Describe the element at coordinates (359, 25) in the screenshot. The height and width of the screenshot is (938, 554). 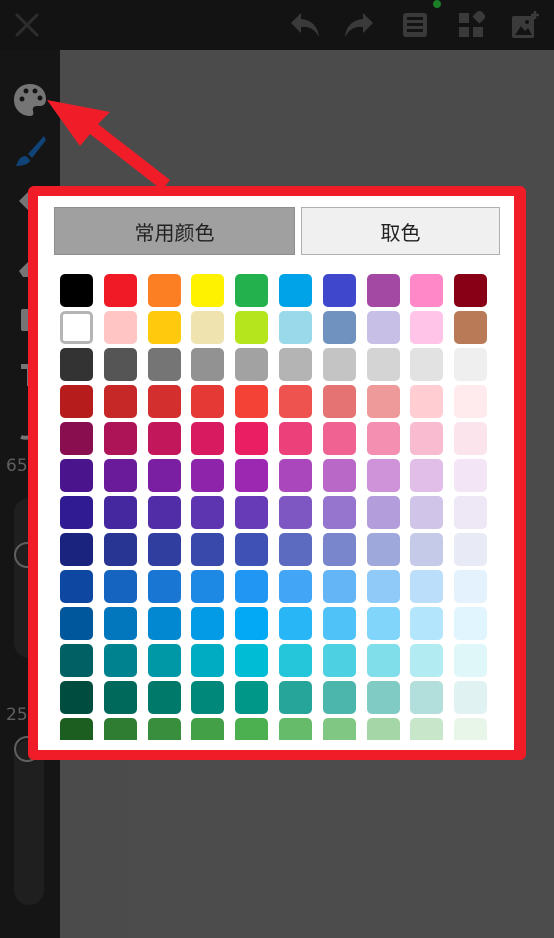
I see `redo-button` at that location.